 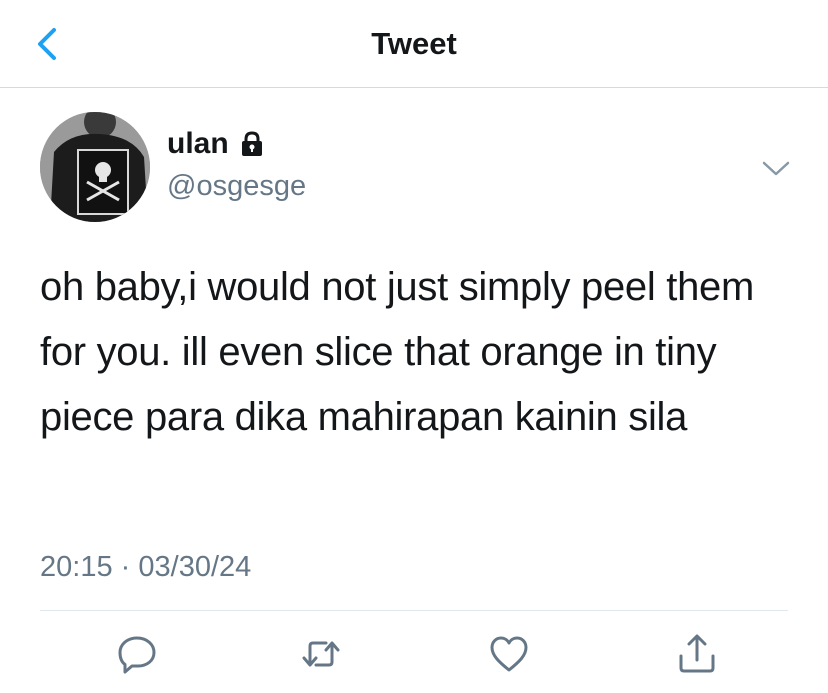 I want to click on tweet-time: 20:15, so click(x=76, y=567).